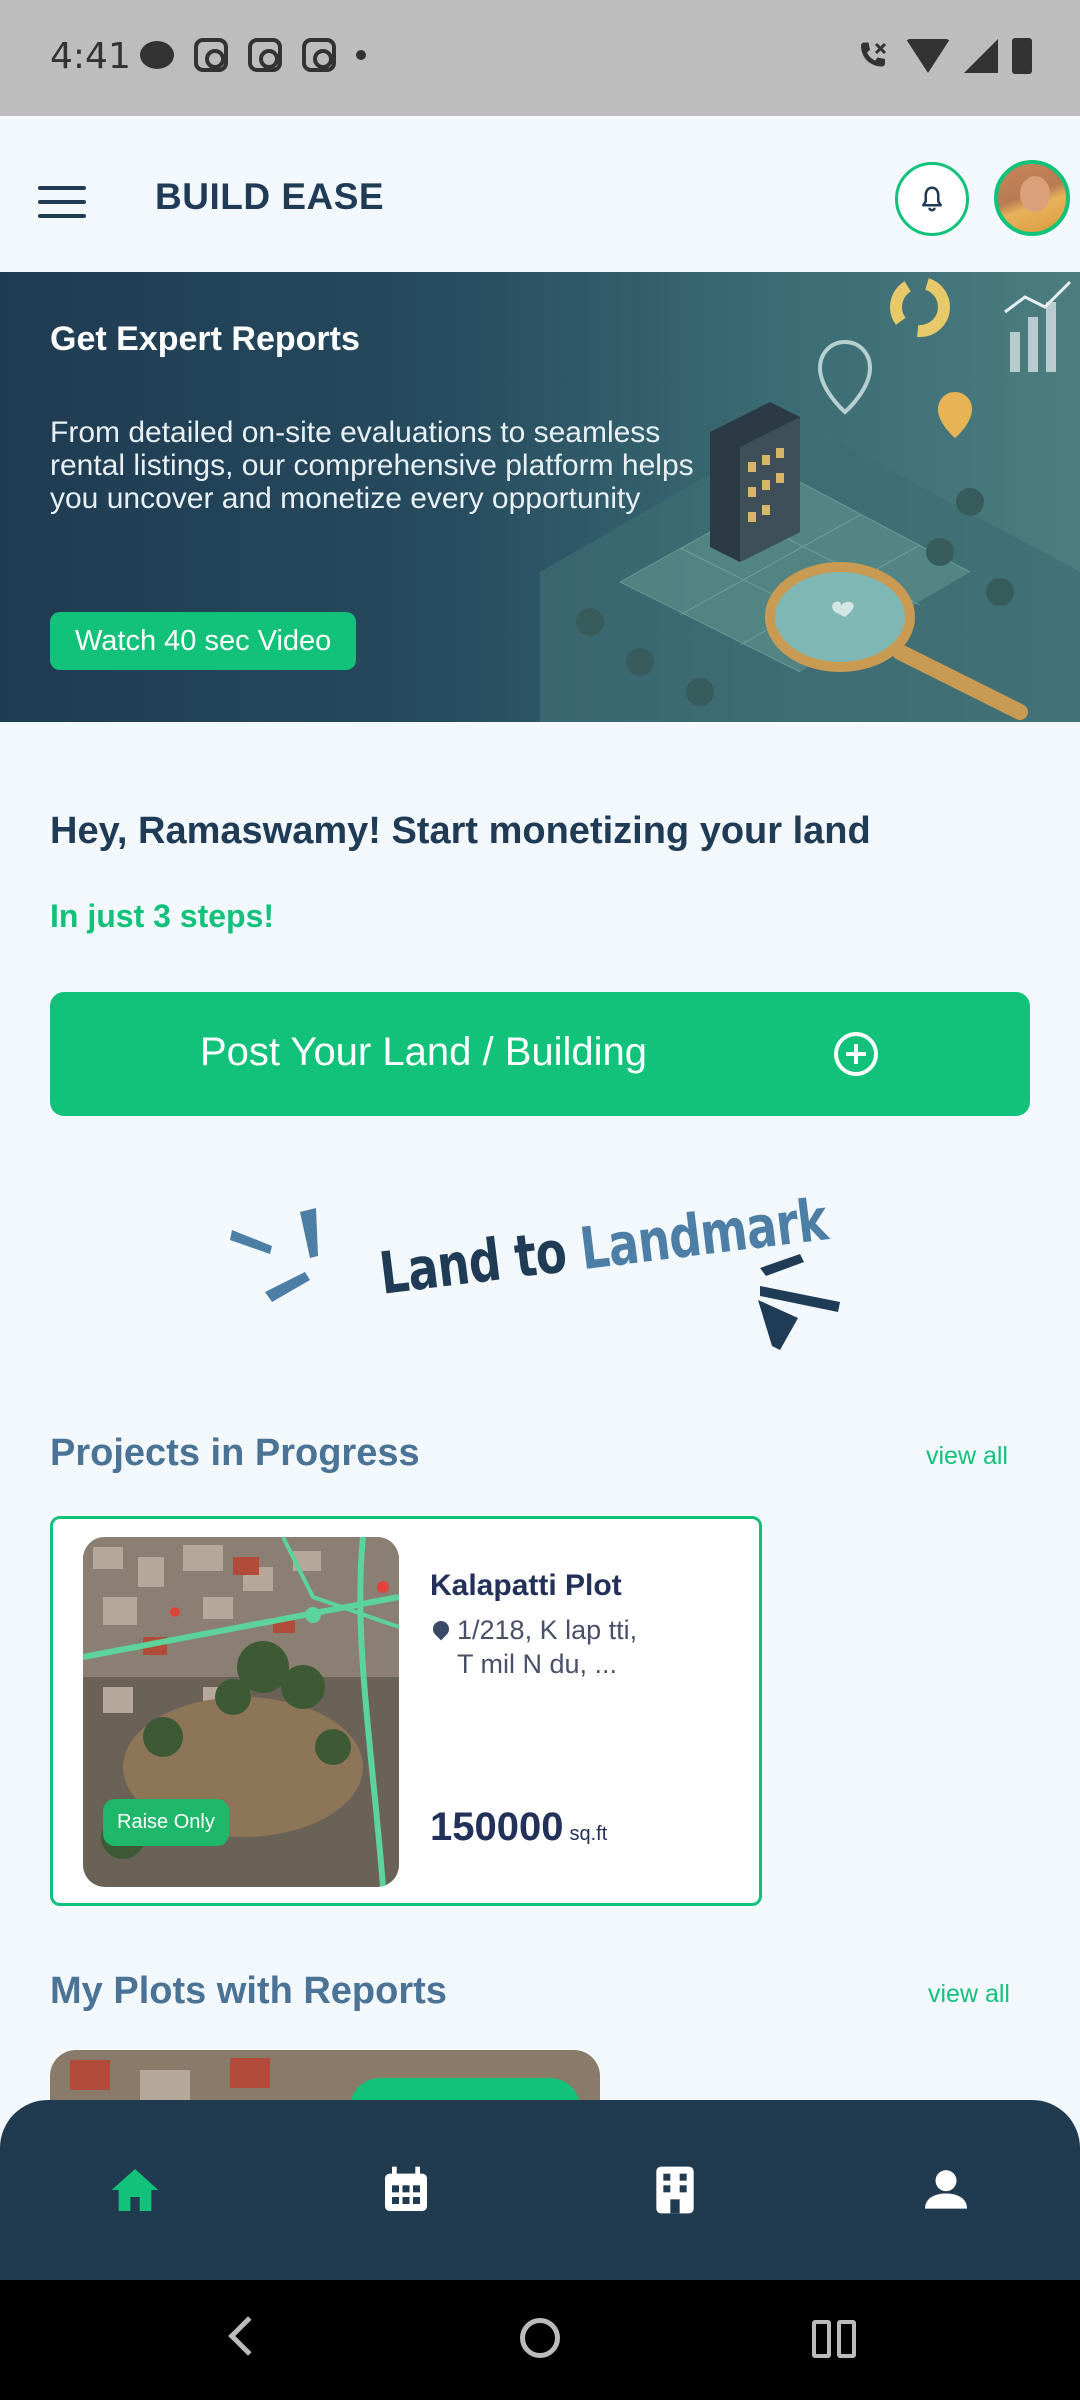  What do you see at coordinates (441, 1629) in the screenshot?
I see `location-pin-icon` at bounding box center [441, 1629].